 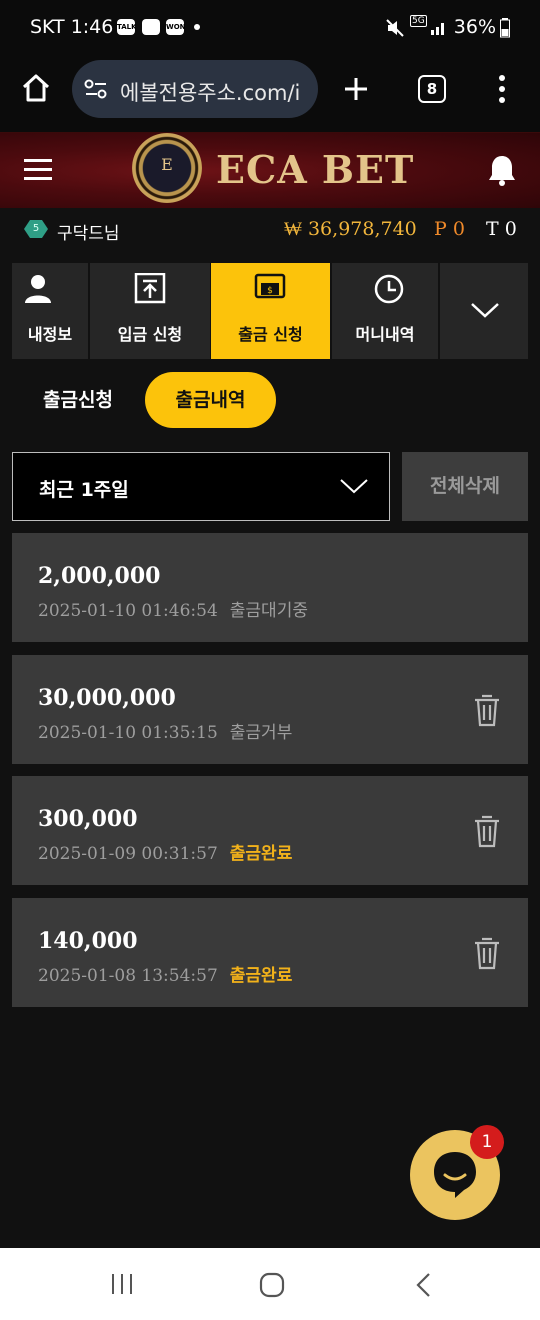 What do you see at coordinates (50, 311) in the screenshot?
I see `tab-my-info: 내정보` at bounding box center [50, 311].